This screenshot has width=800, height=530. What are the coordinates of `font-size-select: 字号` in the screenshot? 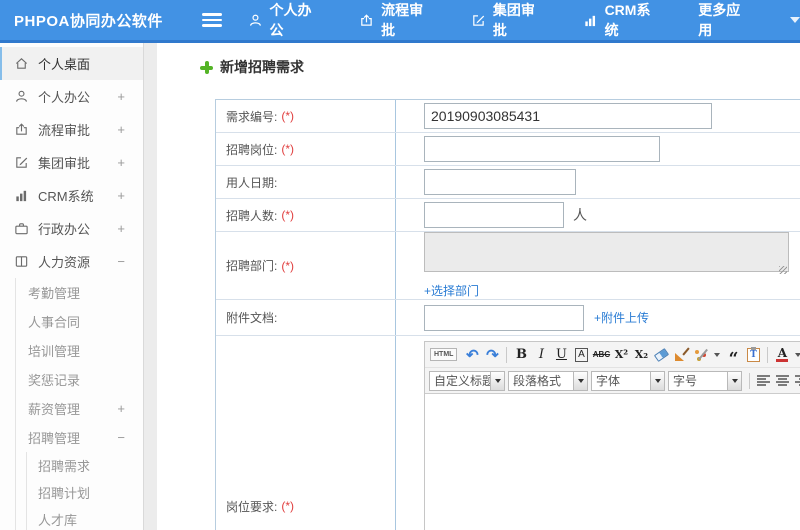 It's located at (705, 380).